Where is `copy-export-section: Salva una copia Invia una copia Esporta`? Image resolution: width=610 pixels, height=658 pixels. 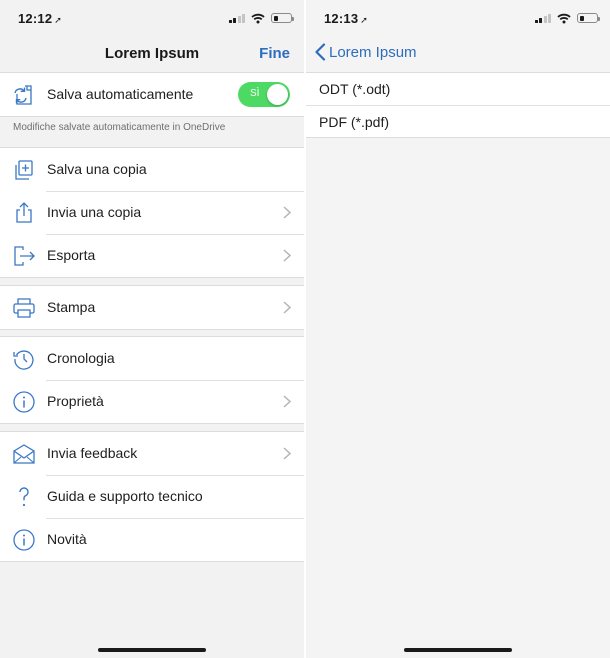 copy-export-section: Salva una copia Invia una copia Esporta is located at coordinates (152, 212).